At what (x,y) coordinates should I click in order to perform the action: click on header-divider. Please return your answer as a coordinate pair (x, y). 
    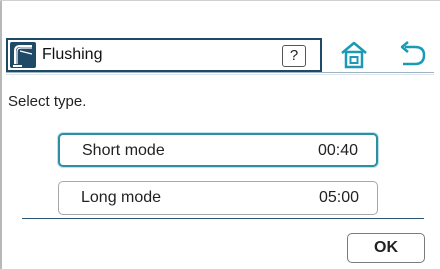
    Looking at the image, I should click on (220, 72).